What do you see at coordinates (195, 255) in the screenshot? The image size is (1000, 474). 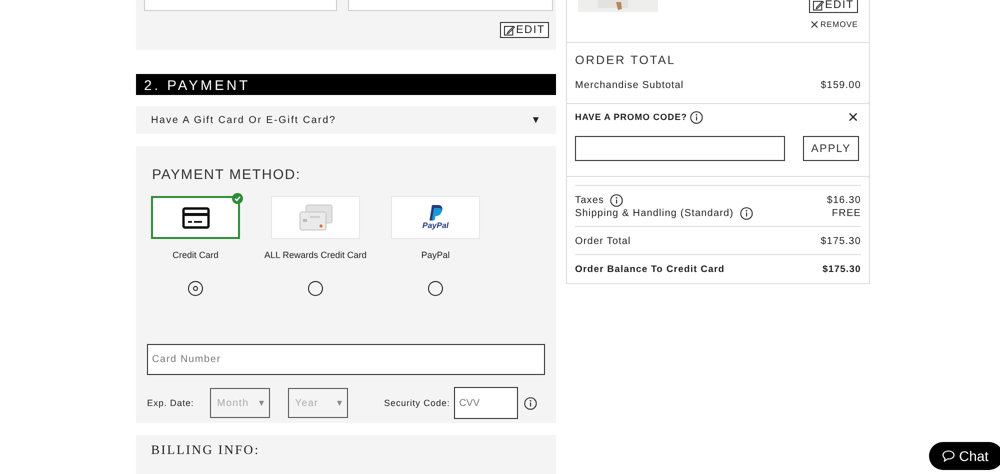 I see `payment-option-label: Credit Card` at bounding box center [195, 255].